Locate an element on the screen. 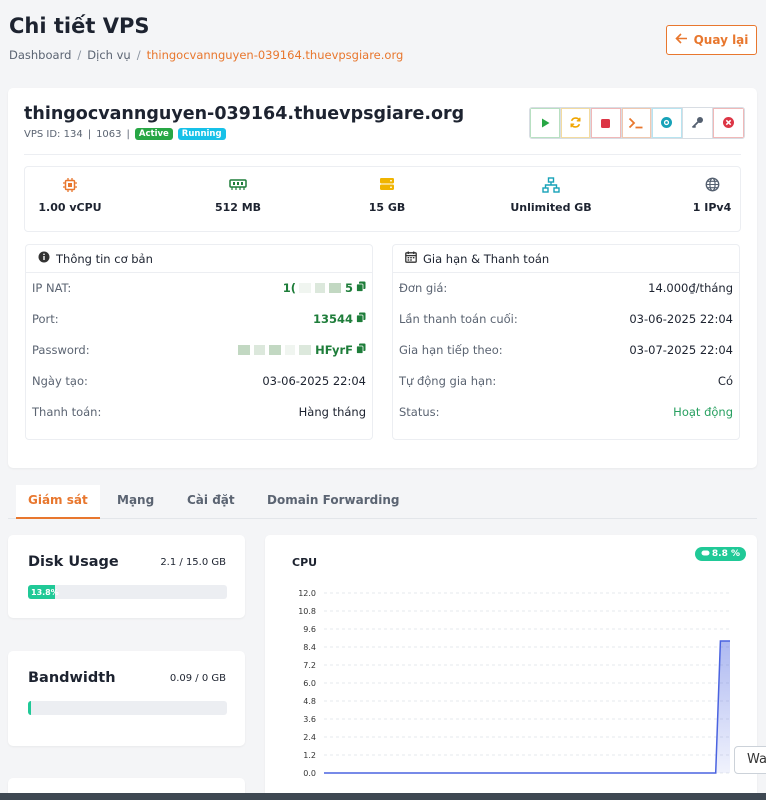 The height and width of the screenshot is (800, 766). breadcrumb-services: Dịch vụ is located at coordinates (108, 55).